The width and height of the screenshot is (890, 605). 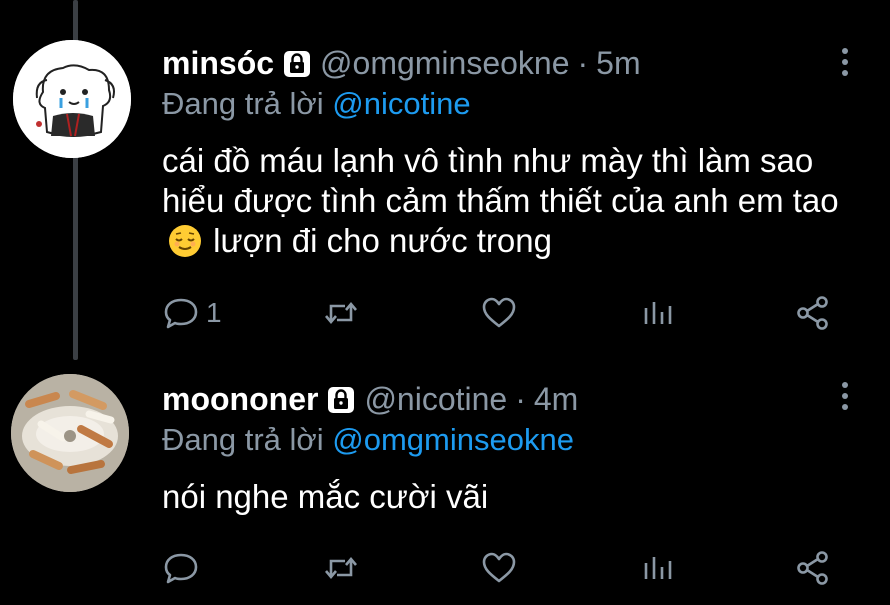 I want to click on tweet-header: minsóc @omgminseokne · 5m, so click(x=401, y=63).